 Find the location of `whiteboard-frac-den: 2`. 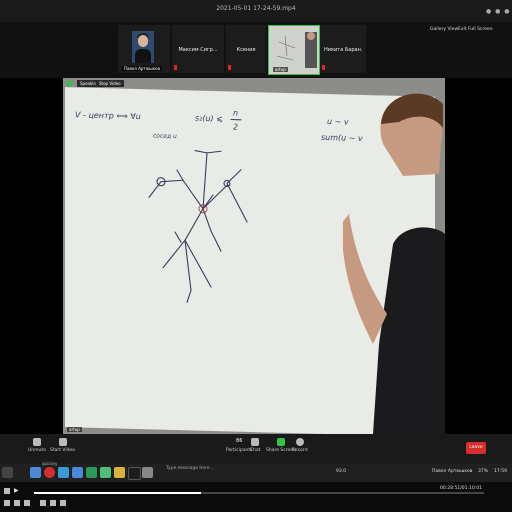

whiteboard-frac-den: 2 is located at coordinates (235, 127).